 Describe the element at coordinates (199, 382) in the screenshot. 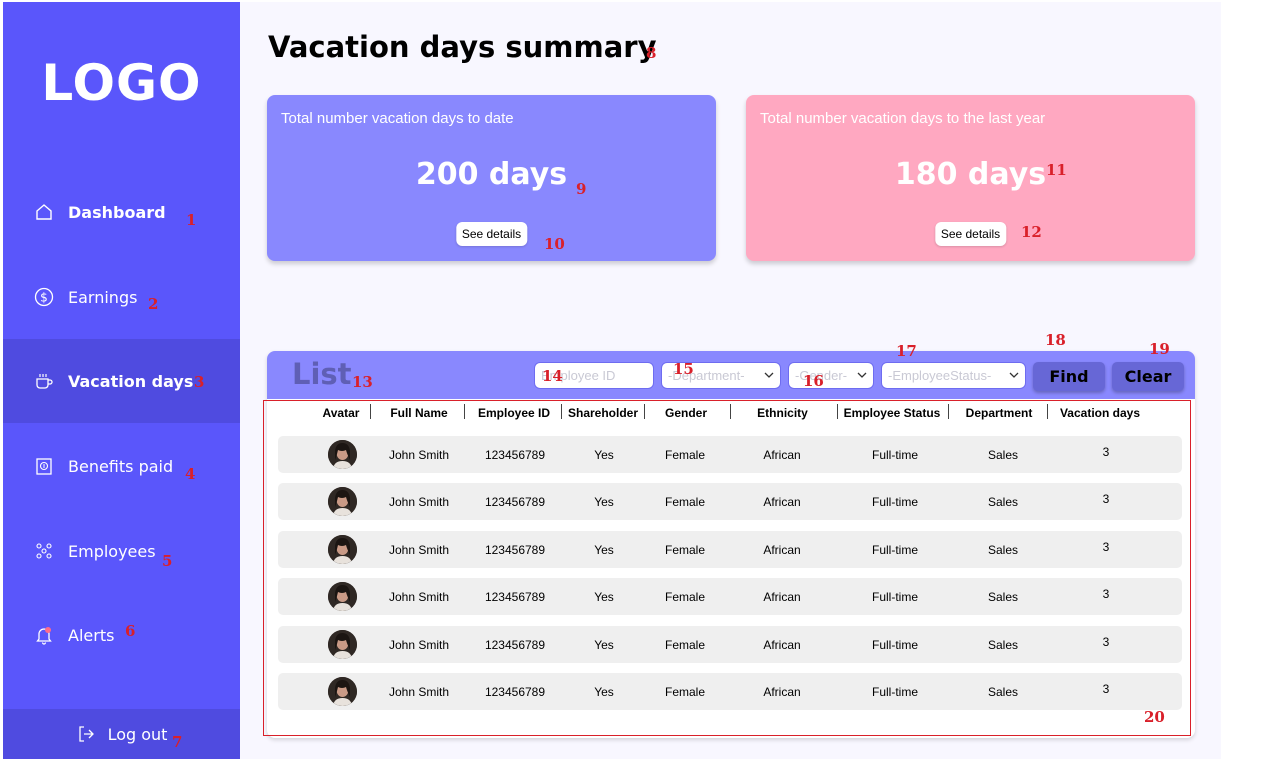

I see `annotation-marker: 3` at that location.